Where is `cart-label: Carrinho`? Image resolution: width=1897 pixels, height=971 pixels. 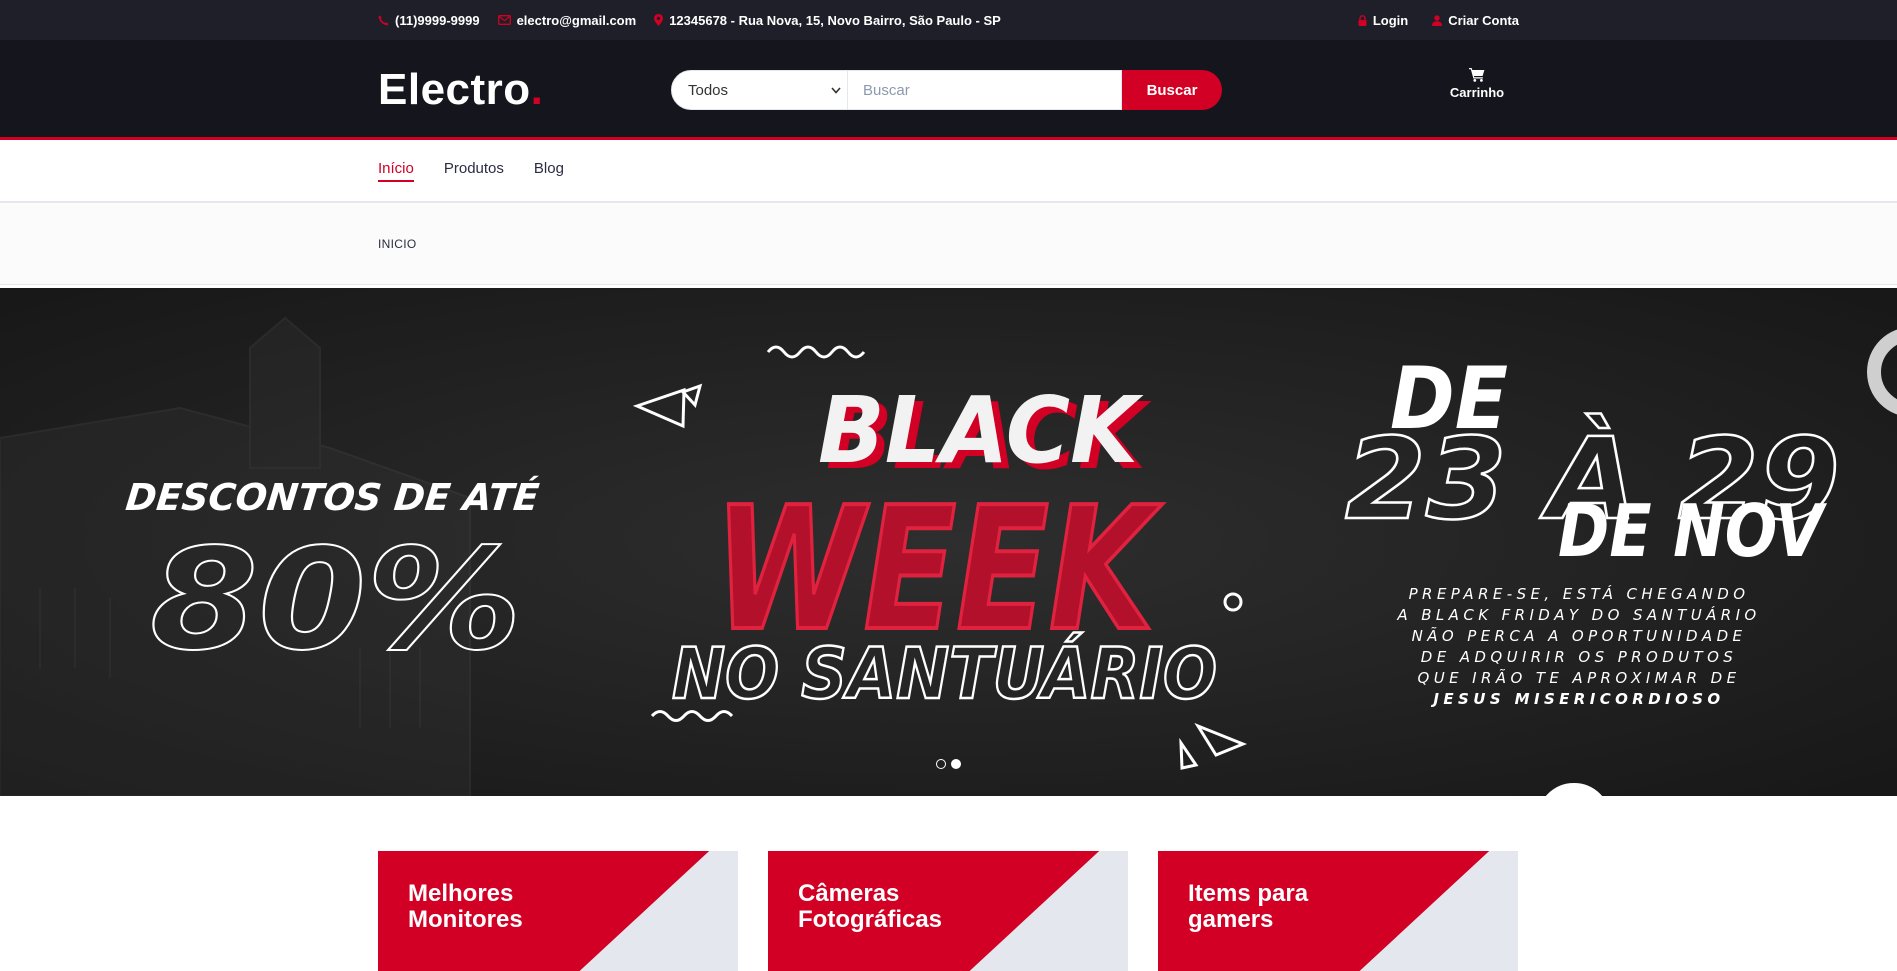
cart-label: Carrinho is located at coordinates (1477, 92).